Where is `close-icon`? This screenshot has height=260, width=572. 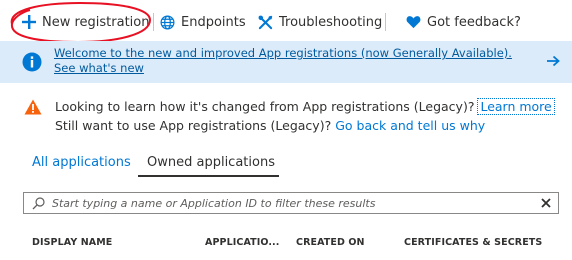
close-icon is located at coordinates (546, 203).